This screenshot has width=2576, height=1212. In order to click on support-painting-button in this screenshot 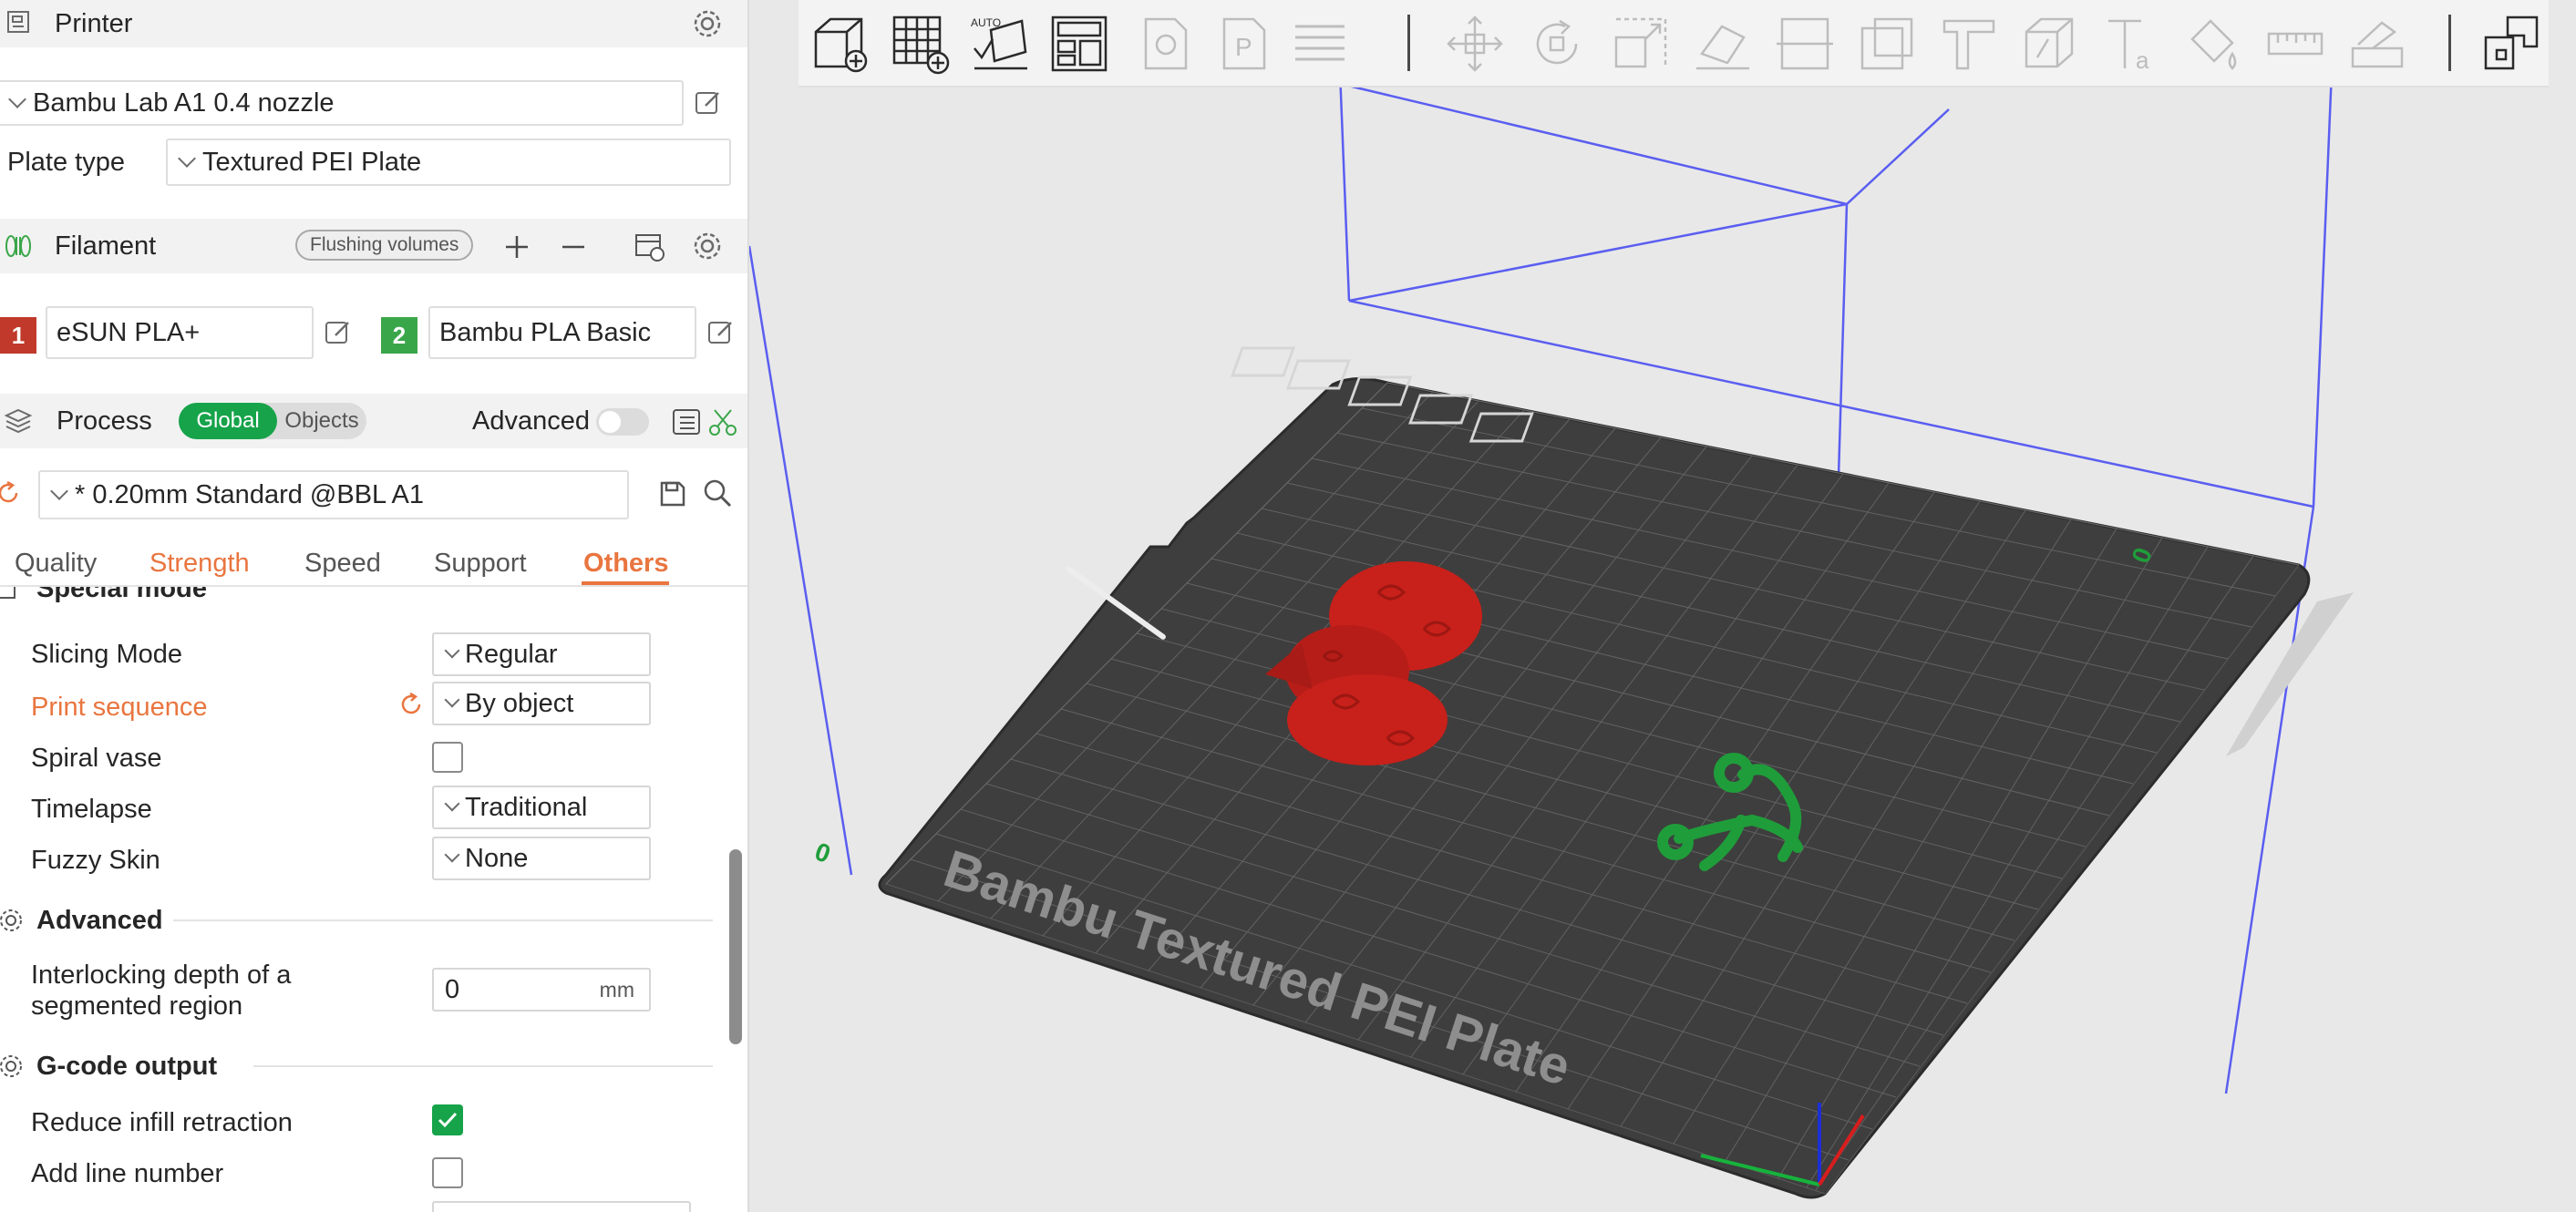, I will do `click(1887, 43)`.